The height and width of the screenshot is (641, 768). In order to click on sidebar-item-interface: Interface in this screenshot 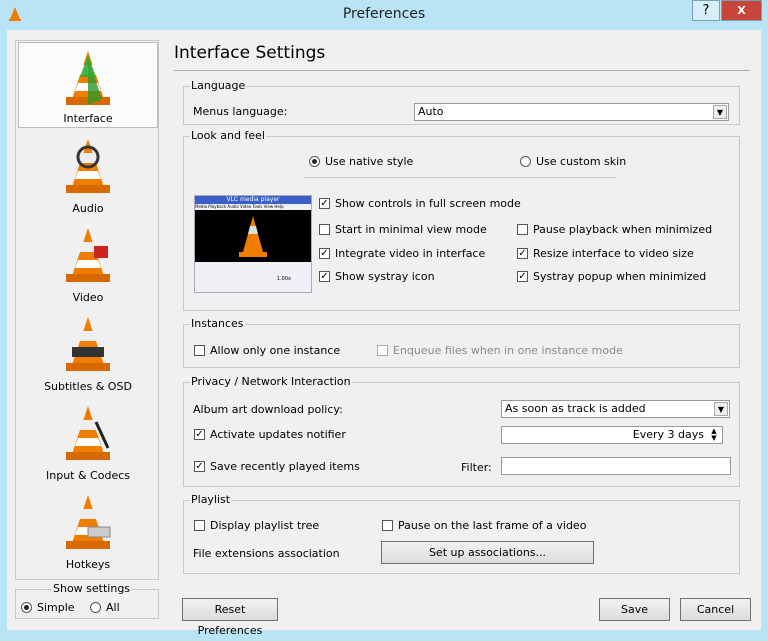, I will do `click(88, 85)`.